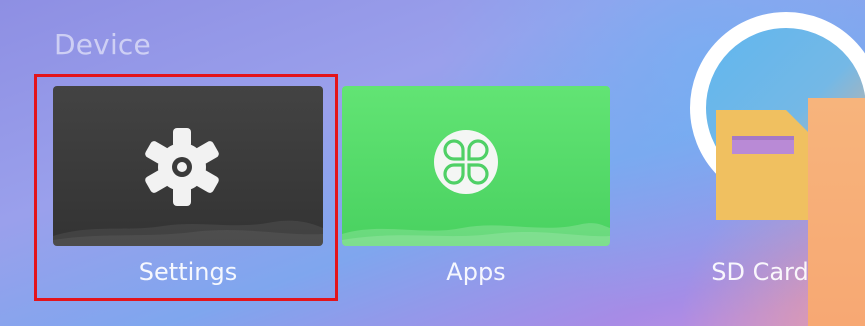  Describe the element at coordinates (476, 234) in the screenshot. I see `tile-wave-decoration` at that location.